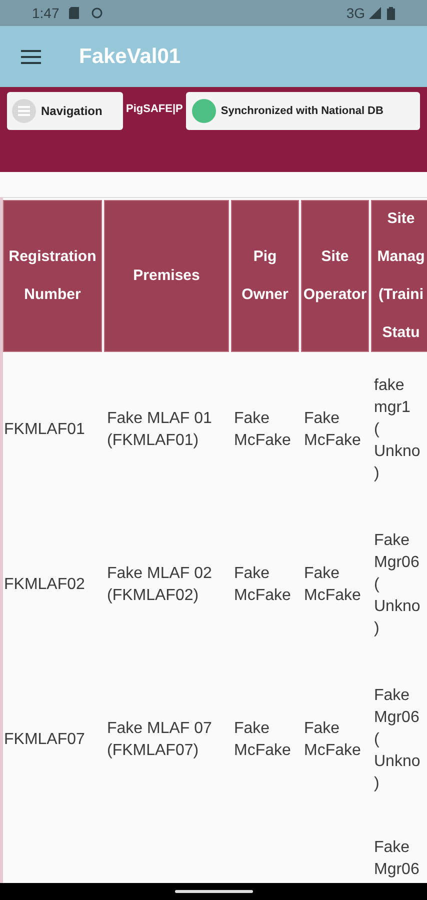 The width and height of the screenshot is (427, 900). Describe the element at coordinates (397, 859) in the screenshot. I see `manager-cell-text: Fake Mgr06` at that location.